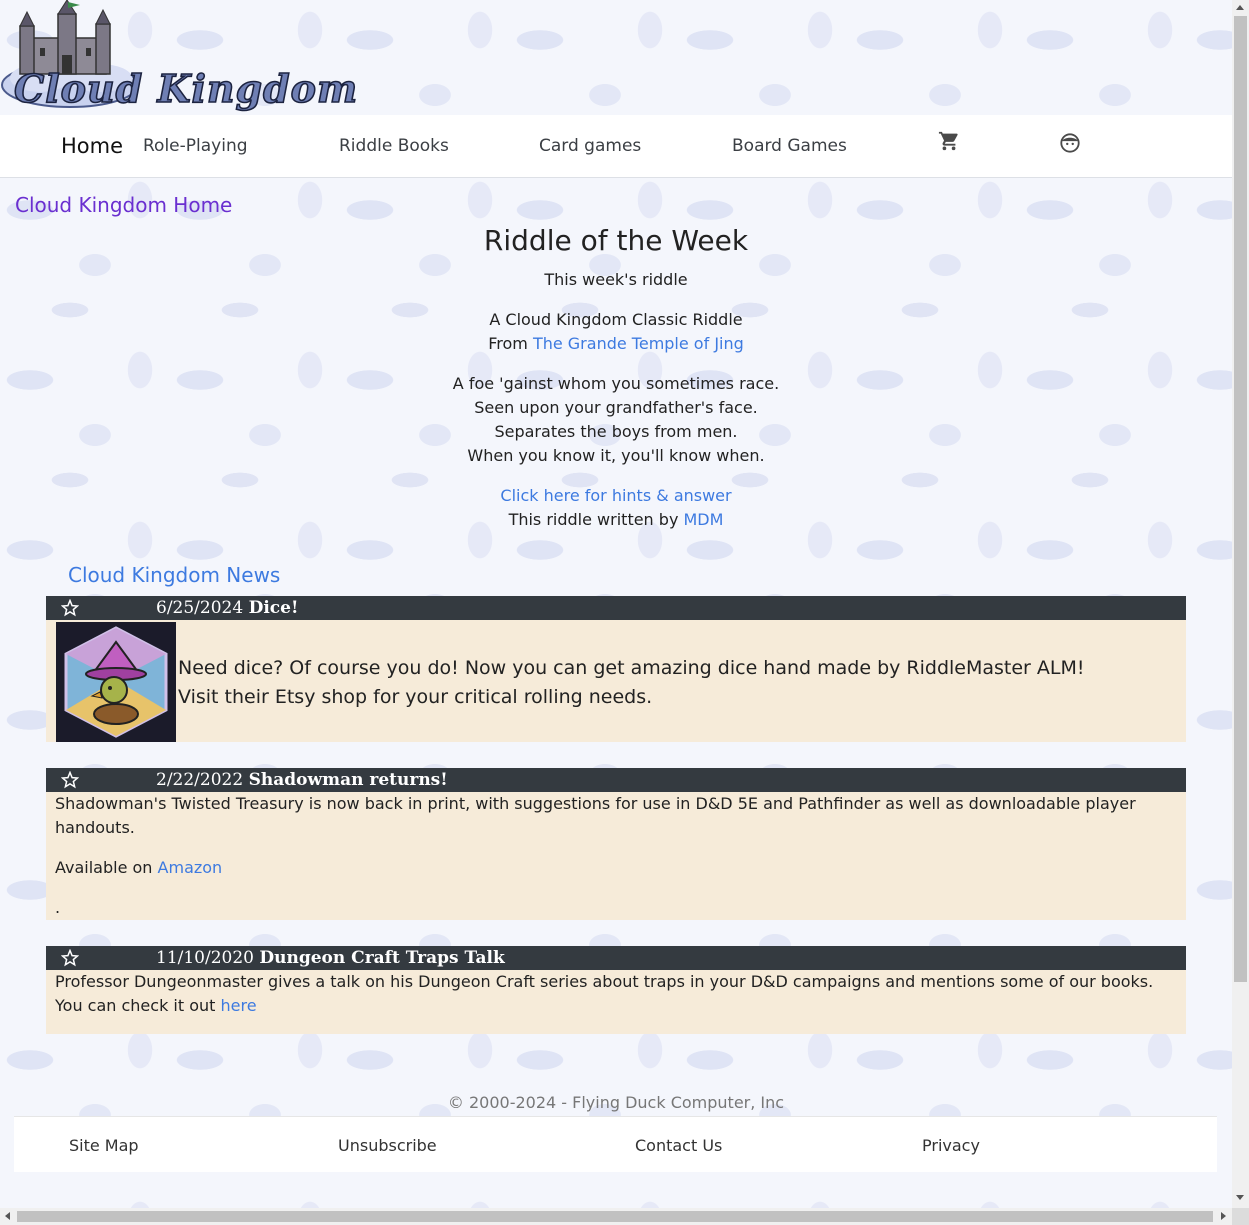  What do you see at coordinates (590, 146) in the screenshot?
I see `nav-card-games: Card games` at bounding box center [590, 146].